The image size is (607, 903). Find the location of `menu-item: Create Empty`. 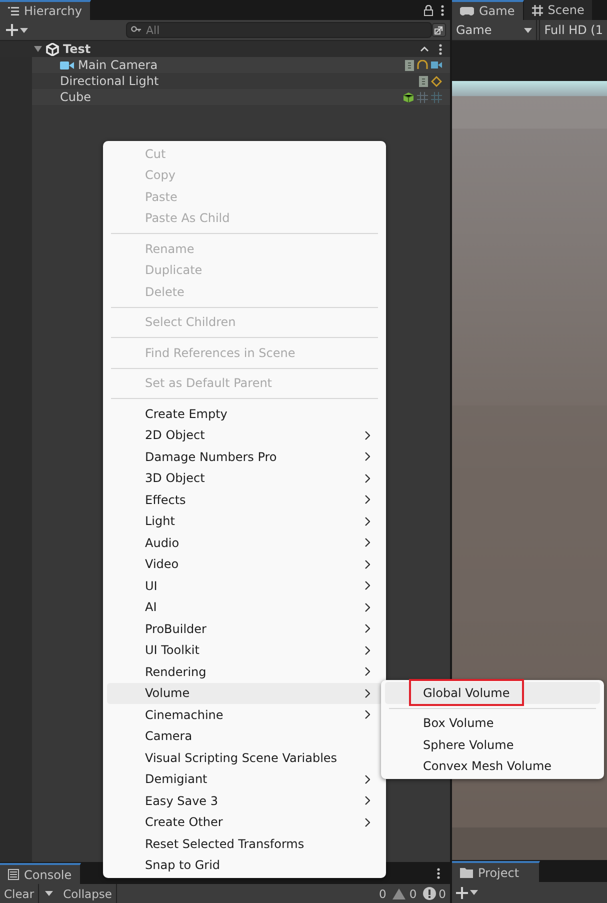

menu-item: Create Empty is located at coordinates (244, 413).